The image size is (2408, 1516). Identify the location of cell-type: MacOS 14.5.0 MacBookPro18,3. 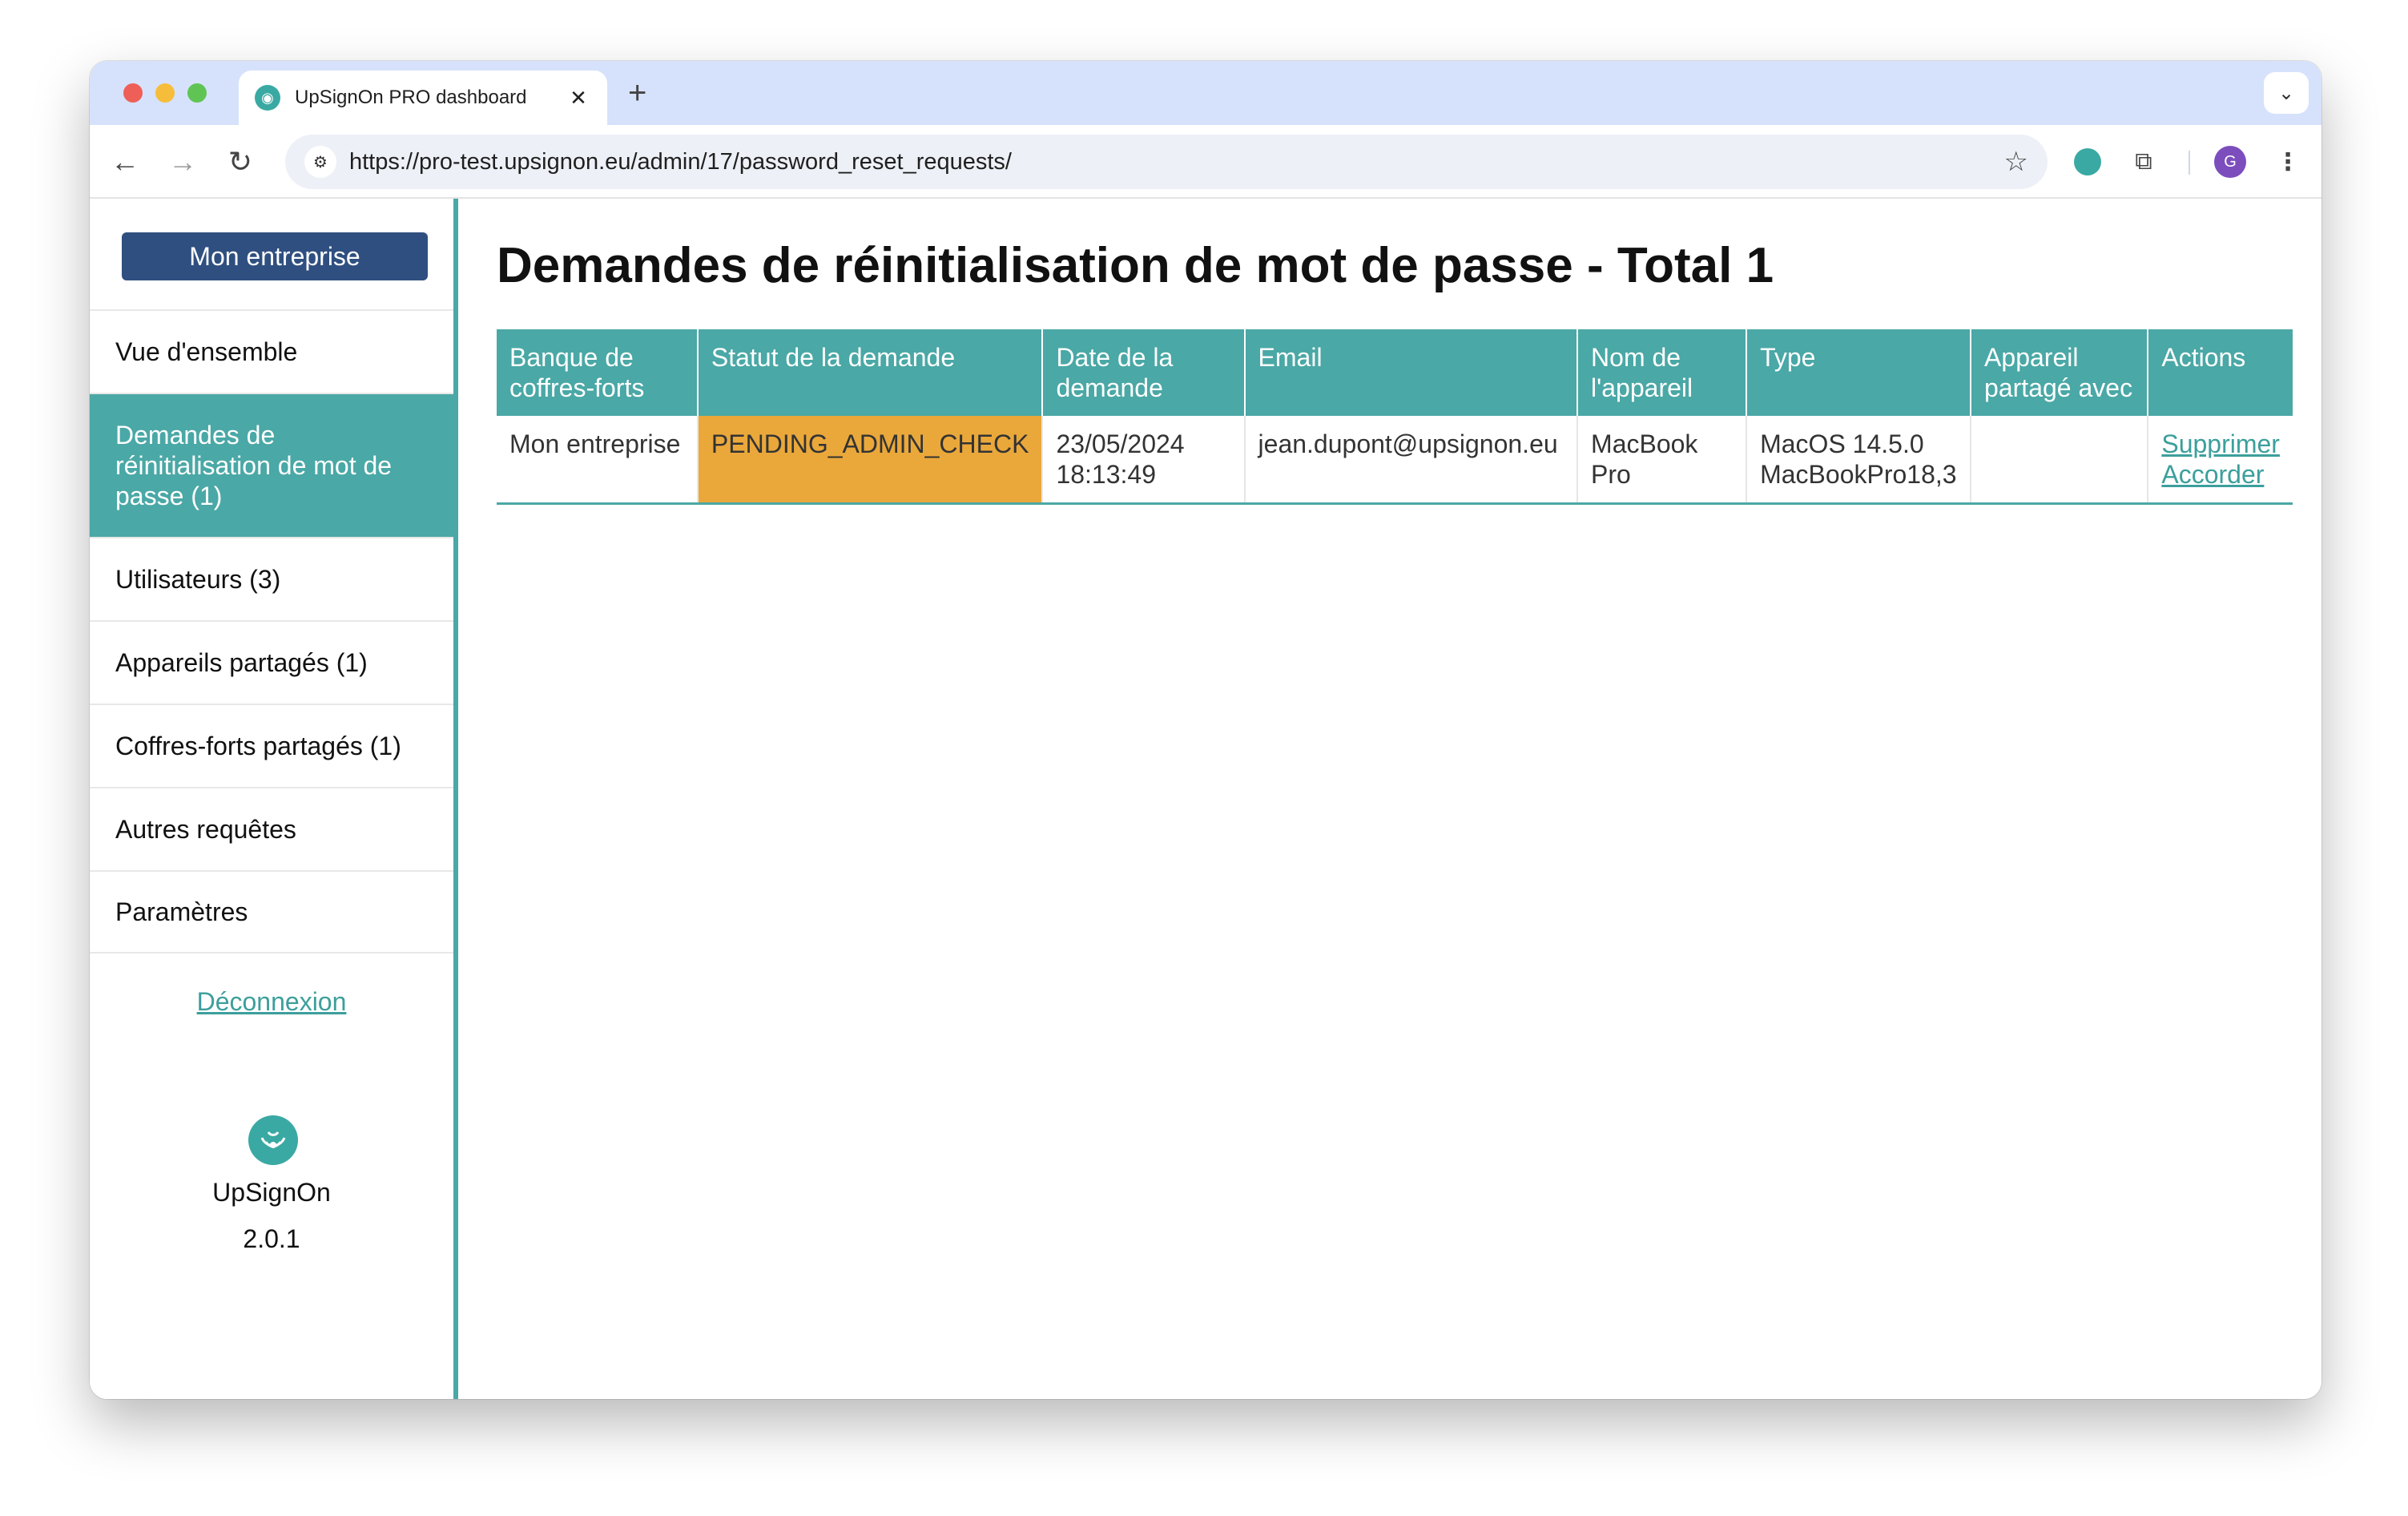
(1858, 460).